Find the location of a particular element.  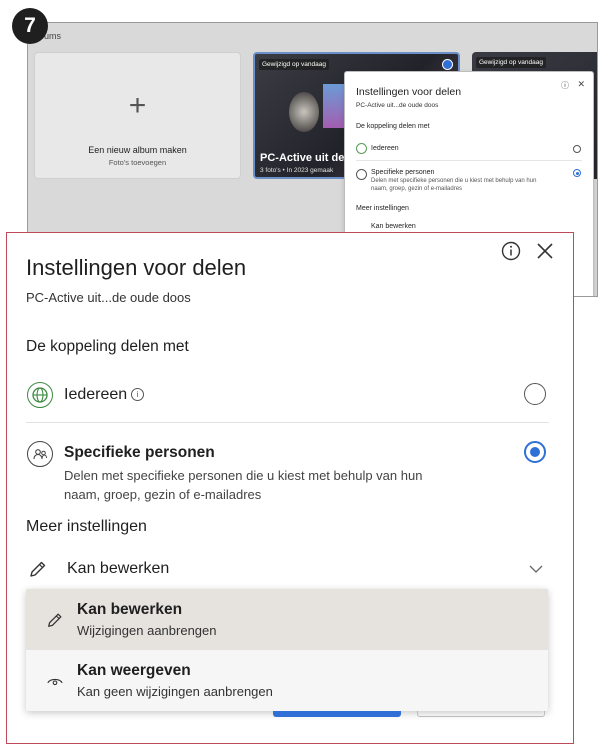

album-title: PC-Active uit de is located at coordinates (302, 158).